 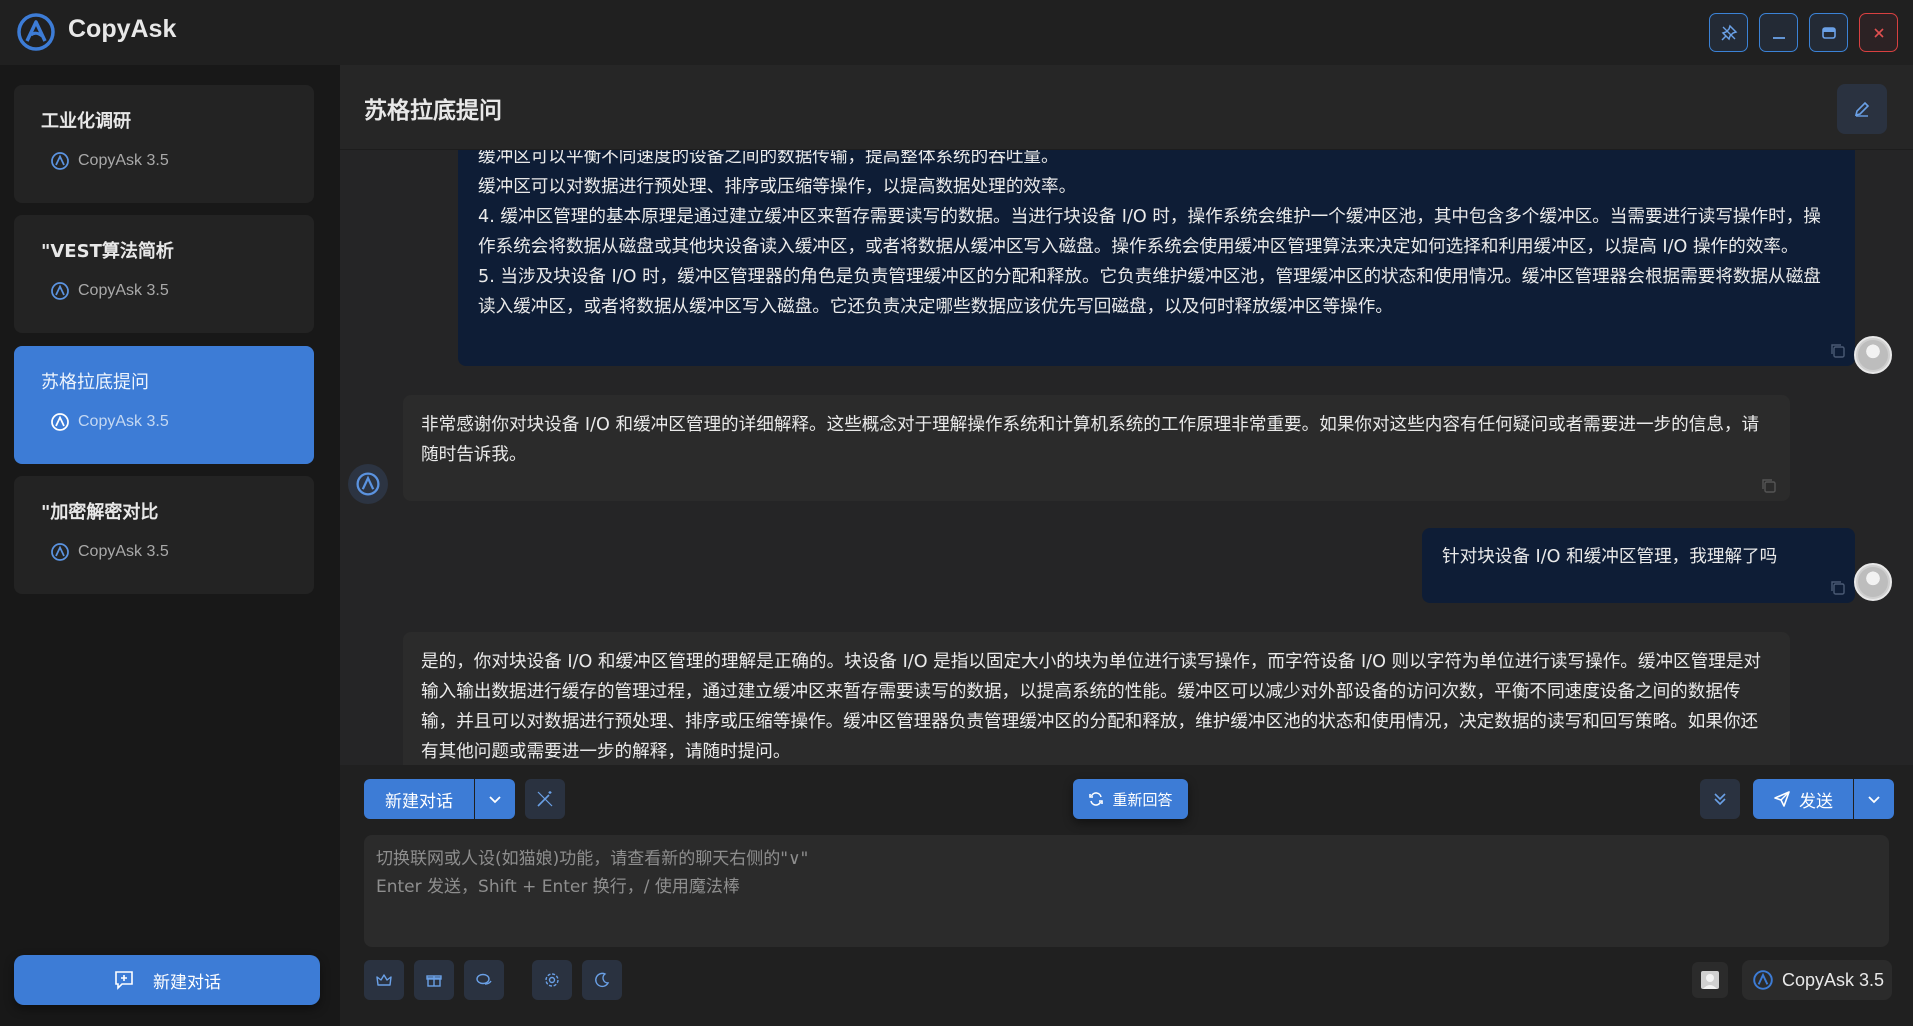 I want to click on minimize-icon, so click(x=1778, y=37).